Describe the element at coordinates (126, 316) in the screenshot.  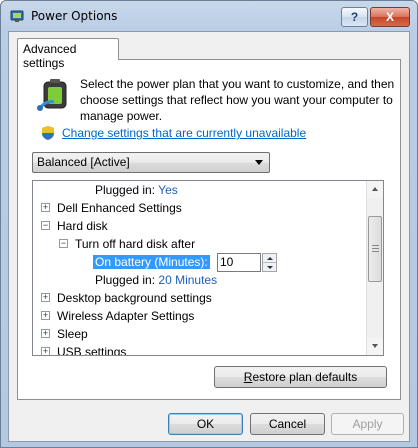
I see `wireless-adapter-label: Wireless Adapter Settings` at that location.